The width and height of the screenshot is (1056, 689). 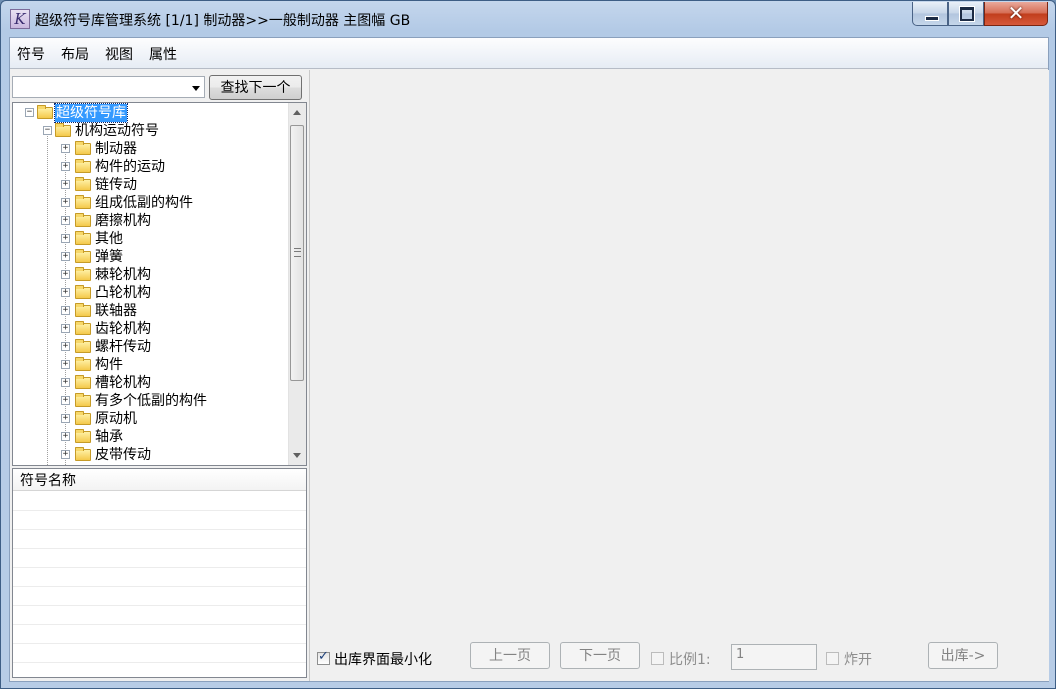 I want to click on scroll-up-icon, so click(x=297, y=112).